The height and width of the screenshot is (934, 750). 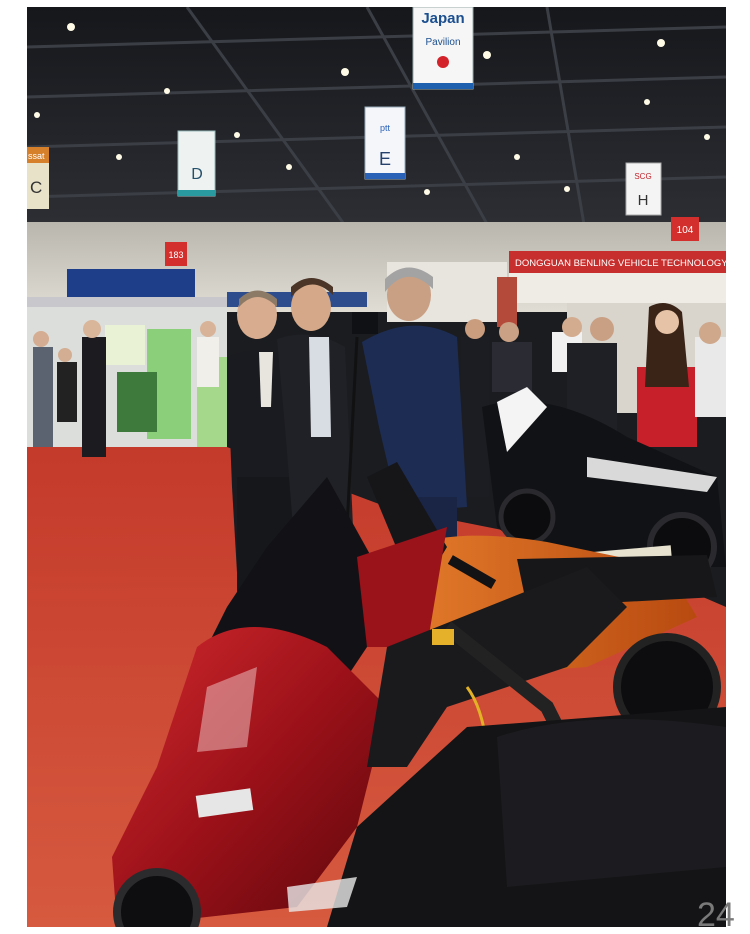 What do you see at coordinates (716, 915) in the screenshot?
I see `page-number: 24` at bounding box center [716, 915].